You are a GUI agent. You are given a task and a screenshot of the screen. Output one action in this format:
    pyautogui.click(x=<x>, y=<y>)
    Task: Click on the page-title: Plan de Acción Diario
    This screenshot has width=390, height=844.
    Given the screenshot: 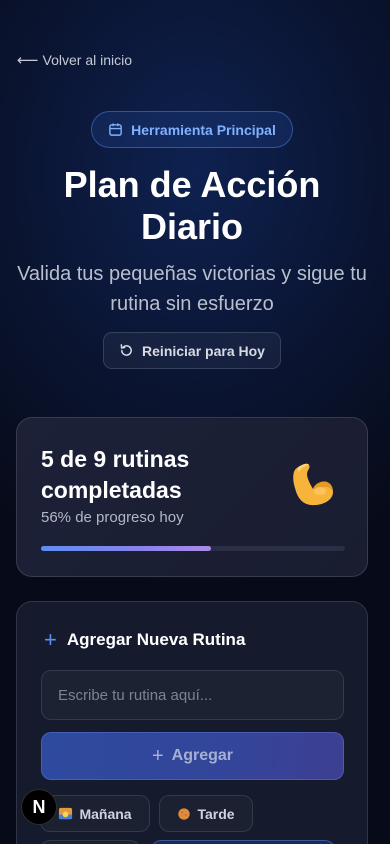 What is the action you would take?
    pyautogui.click(x=192, y=206)
    